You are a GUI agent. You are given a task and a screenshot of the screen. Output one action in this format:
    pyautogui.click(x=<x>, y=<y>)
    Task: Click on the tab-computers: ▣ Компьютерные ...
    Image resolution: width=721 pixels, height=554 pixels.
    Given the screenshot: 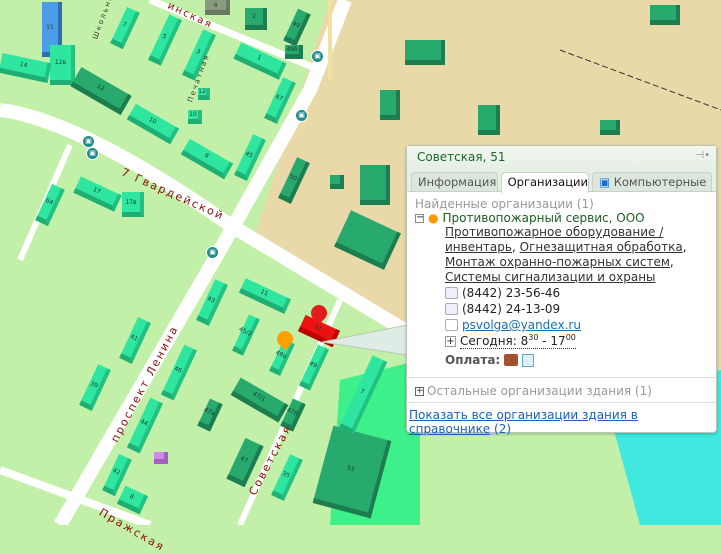 What is the action you would take?
    pyautogui.click(x=652, y=181)
    